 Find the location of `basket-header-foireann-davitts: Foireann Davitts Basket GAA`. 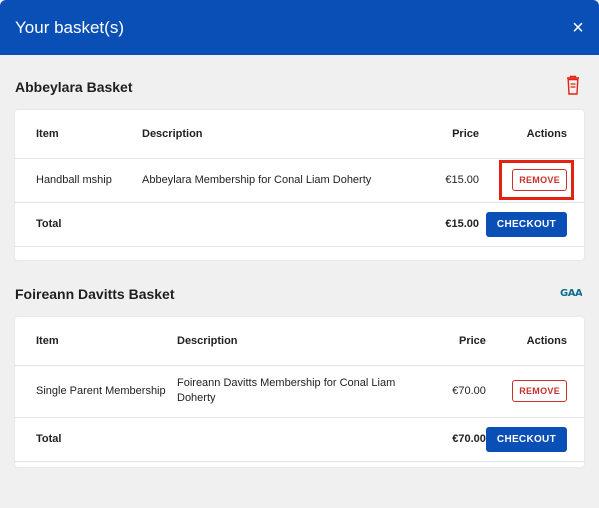

basket-header-foireann-davitts: Foireann Davitts Basket GAA is located at coordinates (299, 294).